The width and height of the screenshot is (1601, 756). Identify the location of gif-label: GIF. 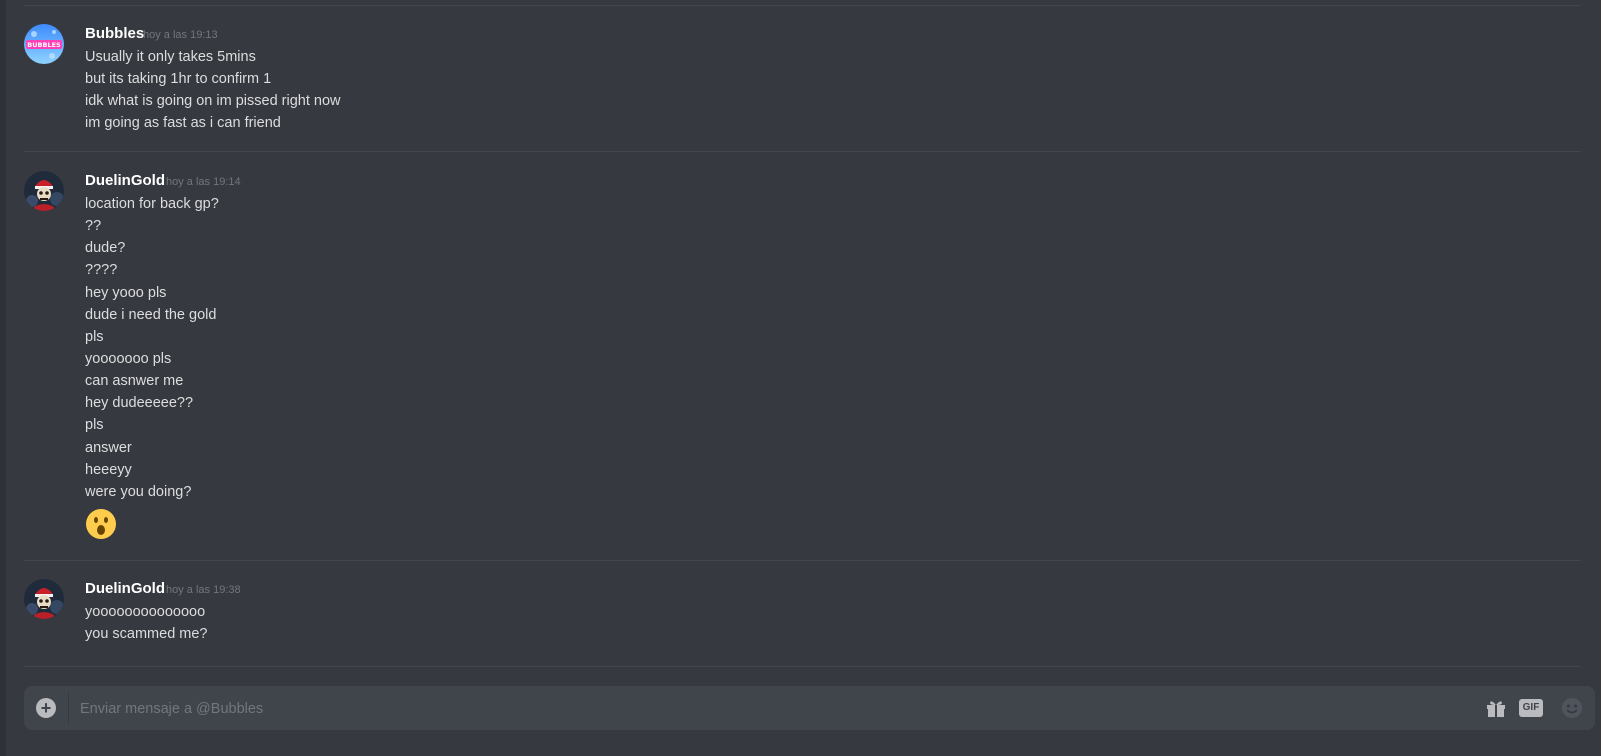
(1531, 707).